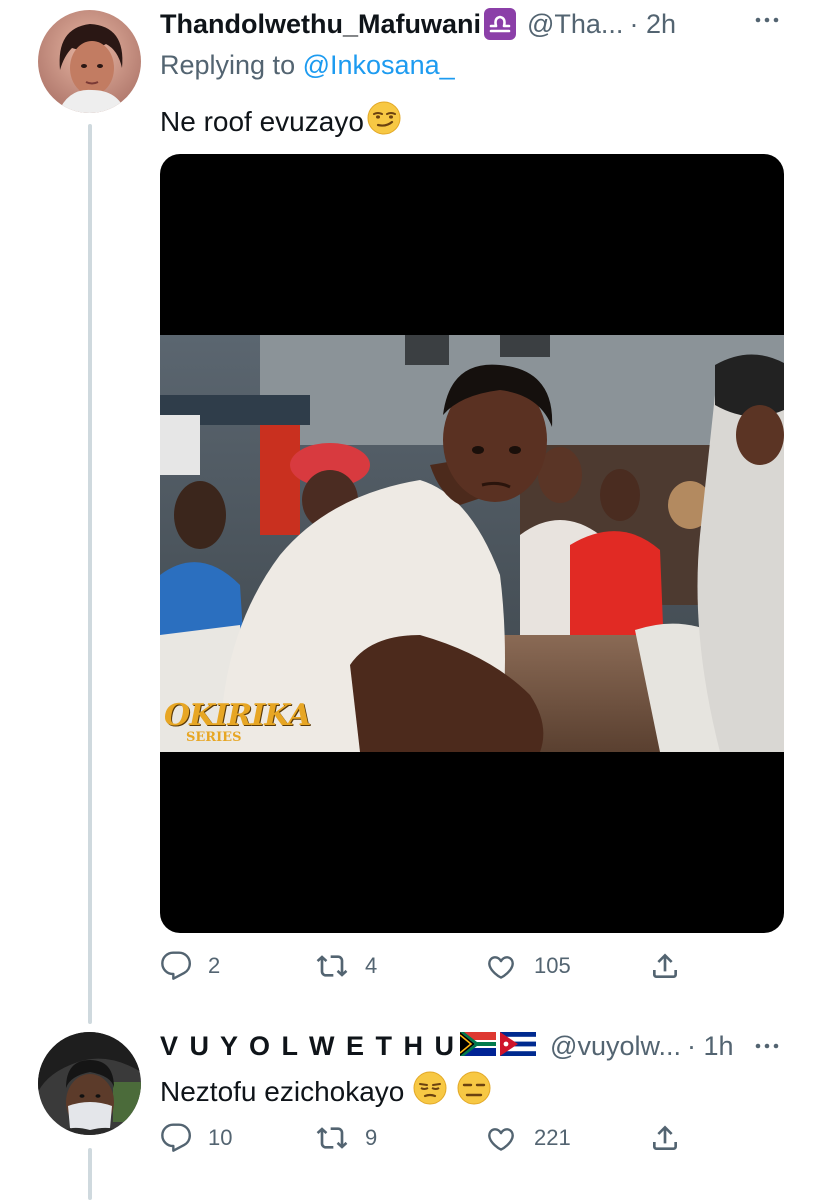 Image resolution: width=822 pixels, height=1200 pixels. What do you see at coordinates (384, 121) in the screenshot?
I see `smirking-face-emoji` at bounding box center [384, 121].